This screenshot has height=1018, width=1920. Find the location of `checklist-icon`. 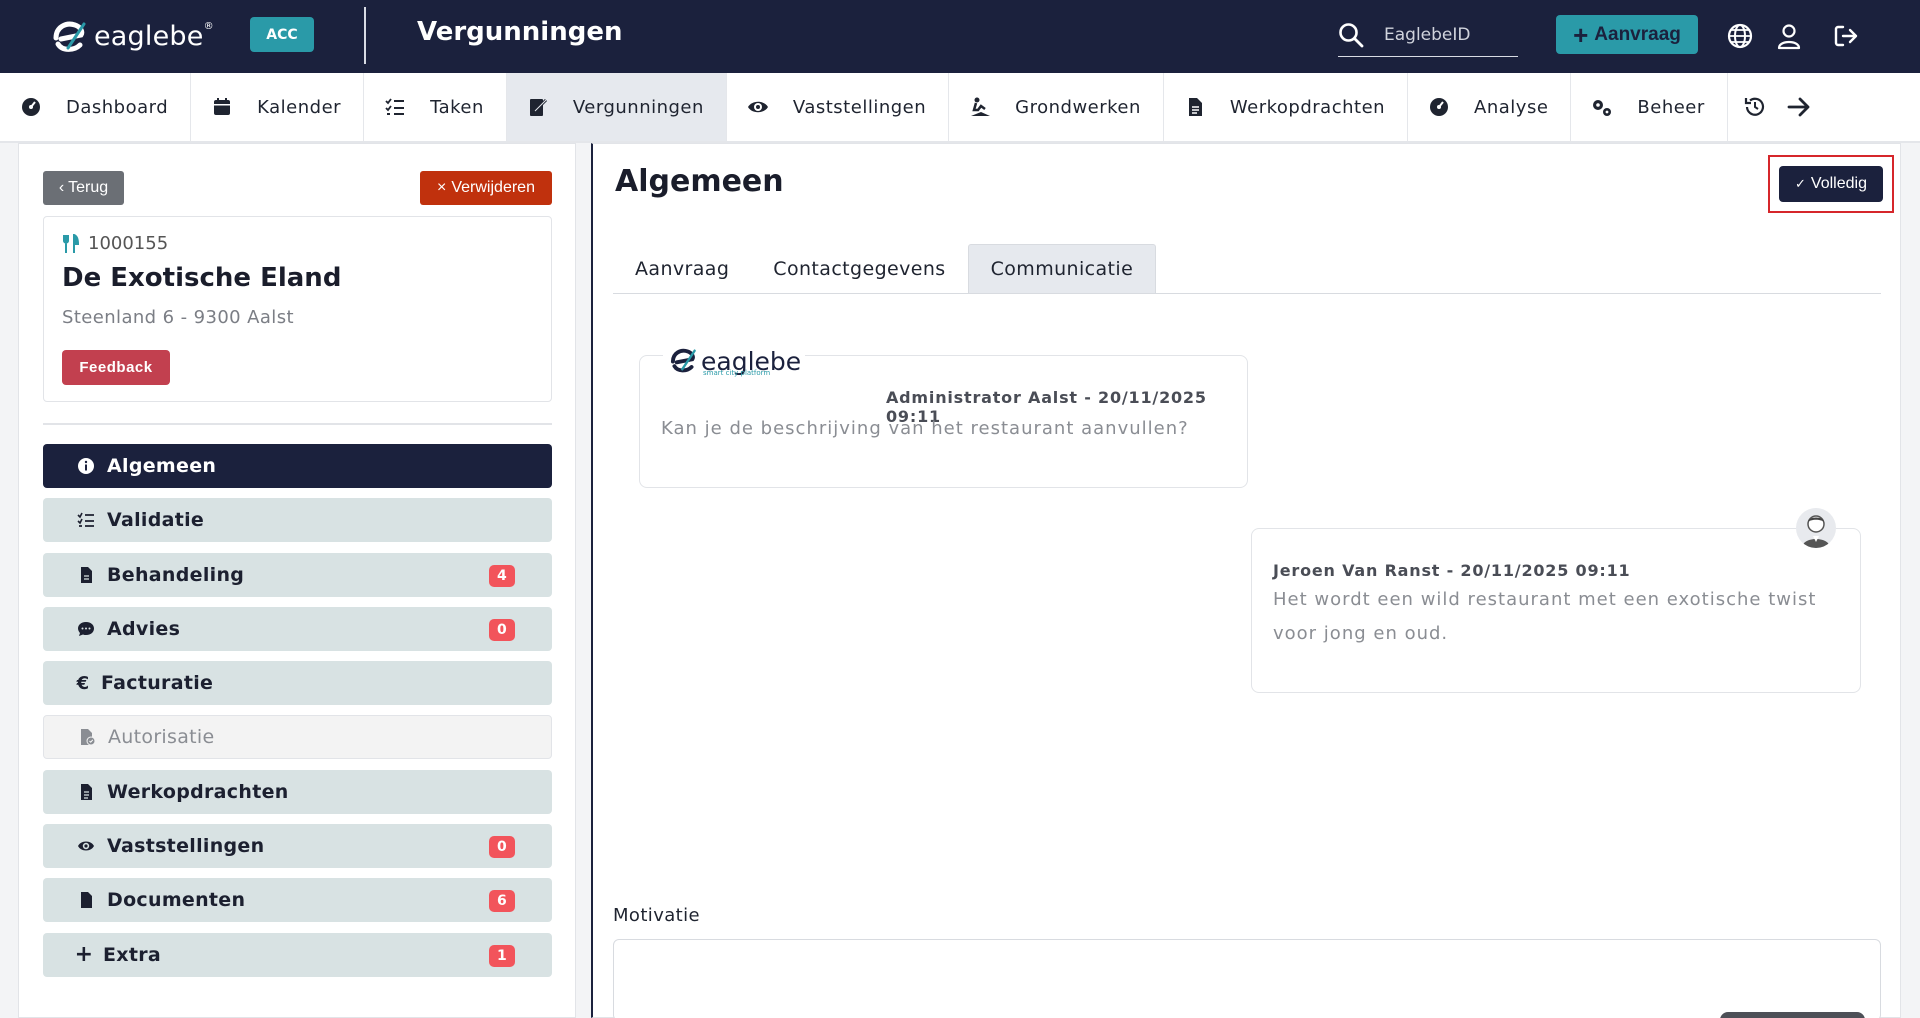

checklist-icon is located at coordinates (85, 520).